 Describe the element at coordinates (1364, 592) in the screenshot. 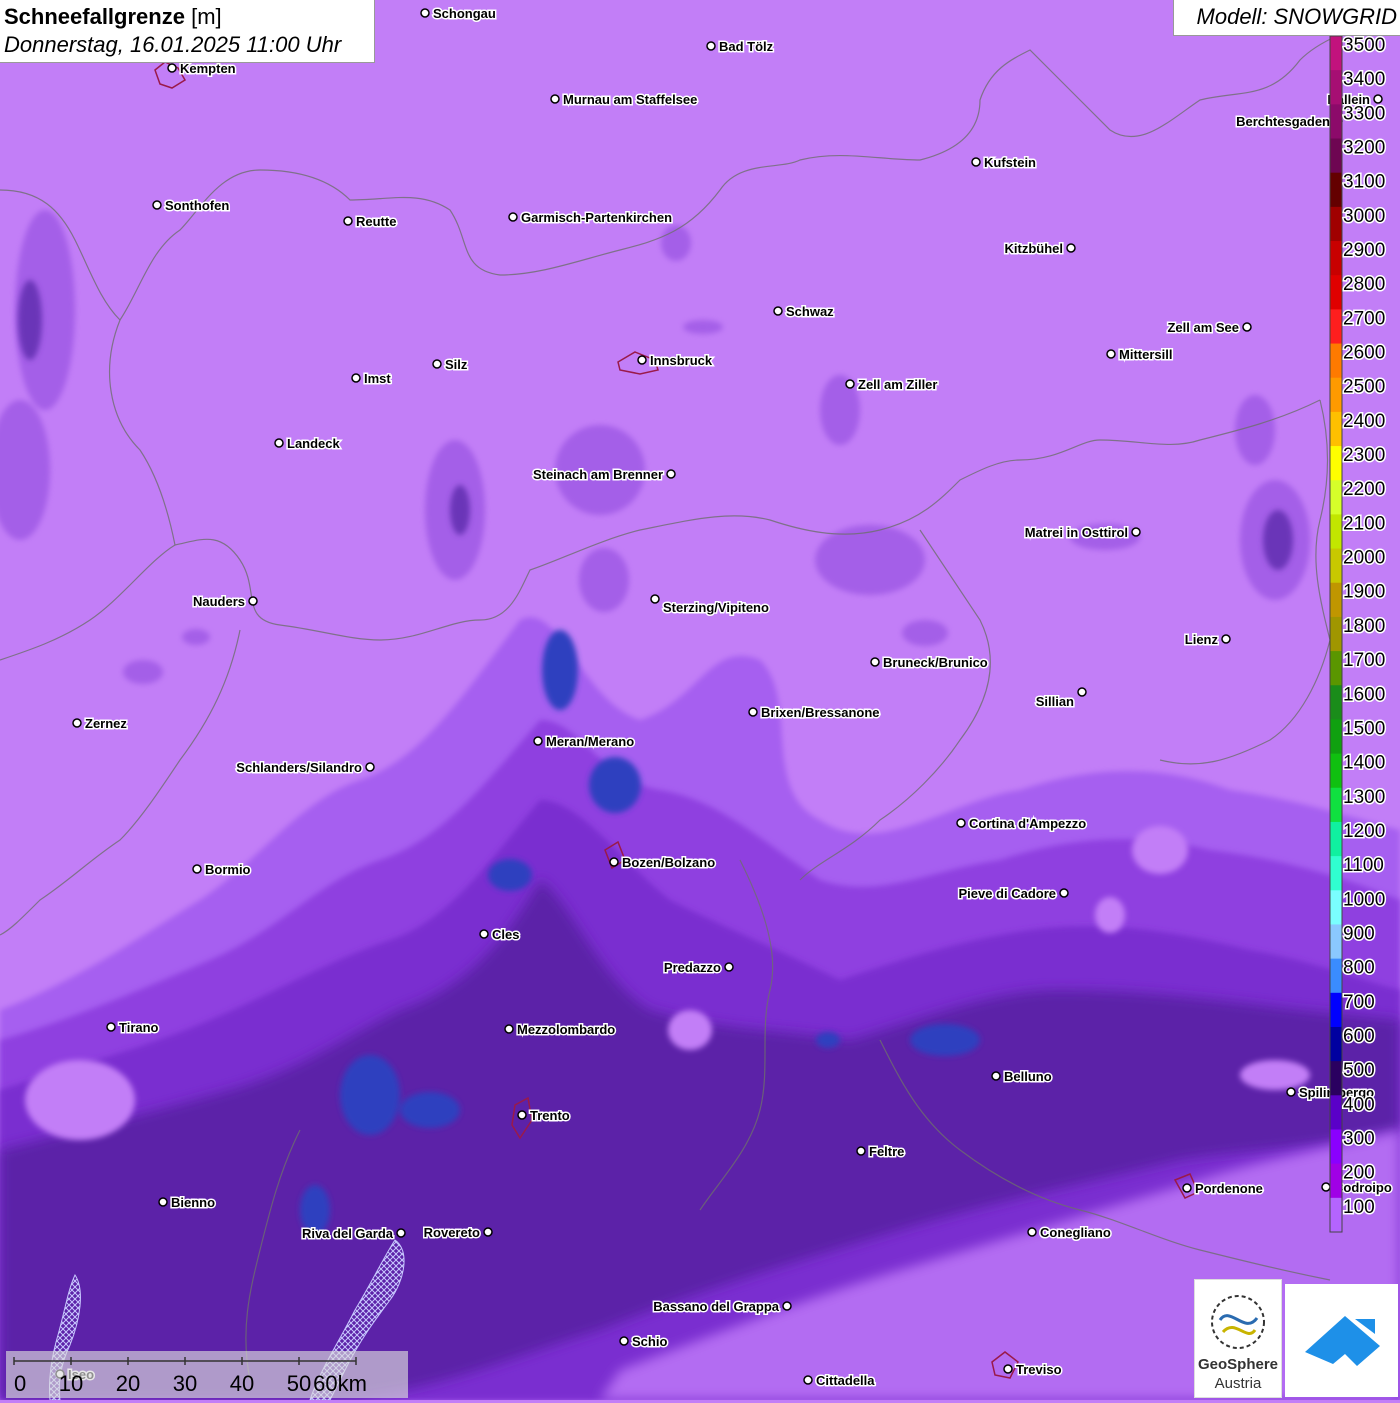

I see `legend-label: 1900` at that location.